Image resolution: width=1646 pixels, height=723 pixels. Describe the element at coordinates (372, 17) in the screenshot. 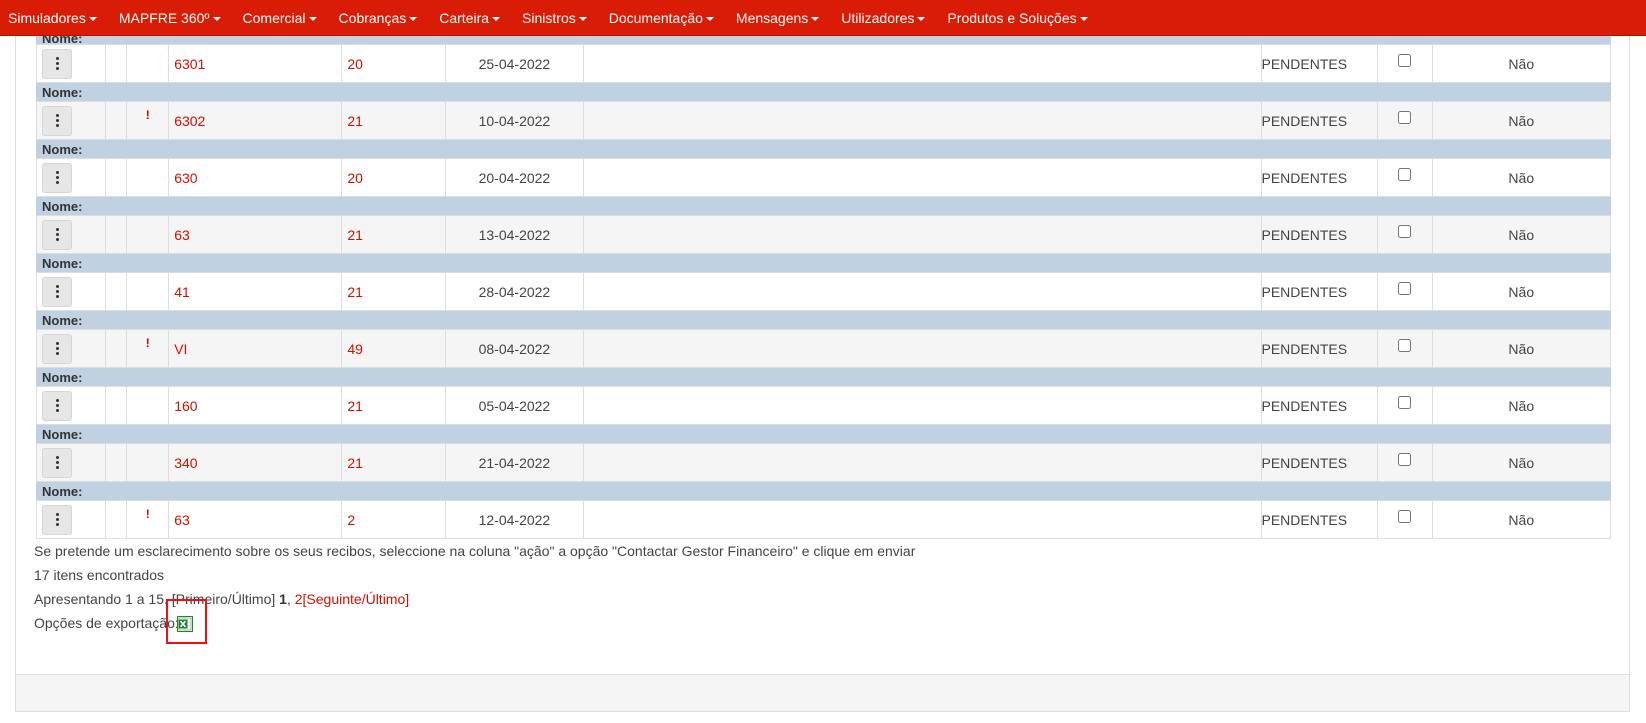

I see `nav-item-label: Cobranças` at that location.